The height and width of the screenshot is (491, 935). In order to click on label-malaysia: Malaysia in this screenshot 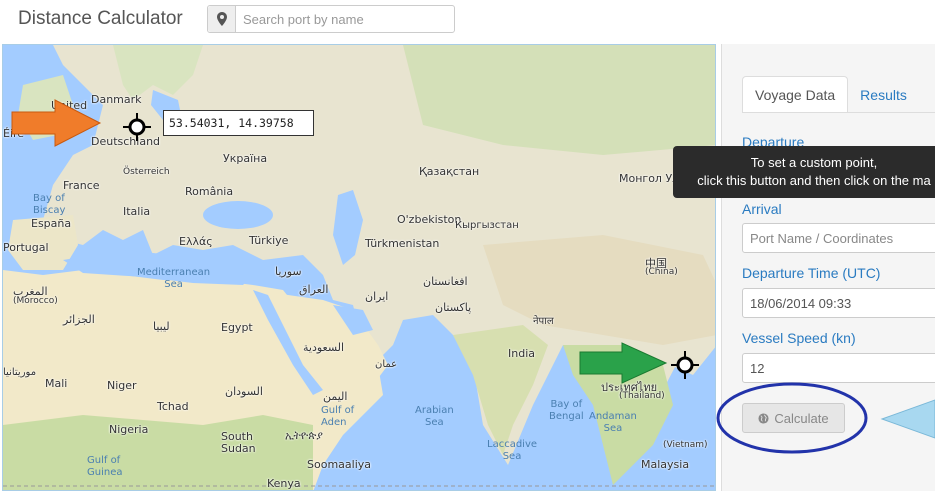, I will do `click(665, 464)`.